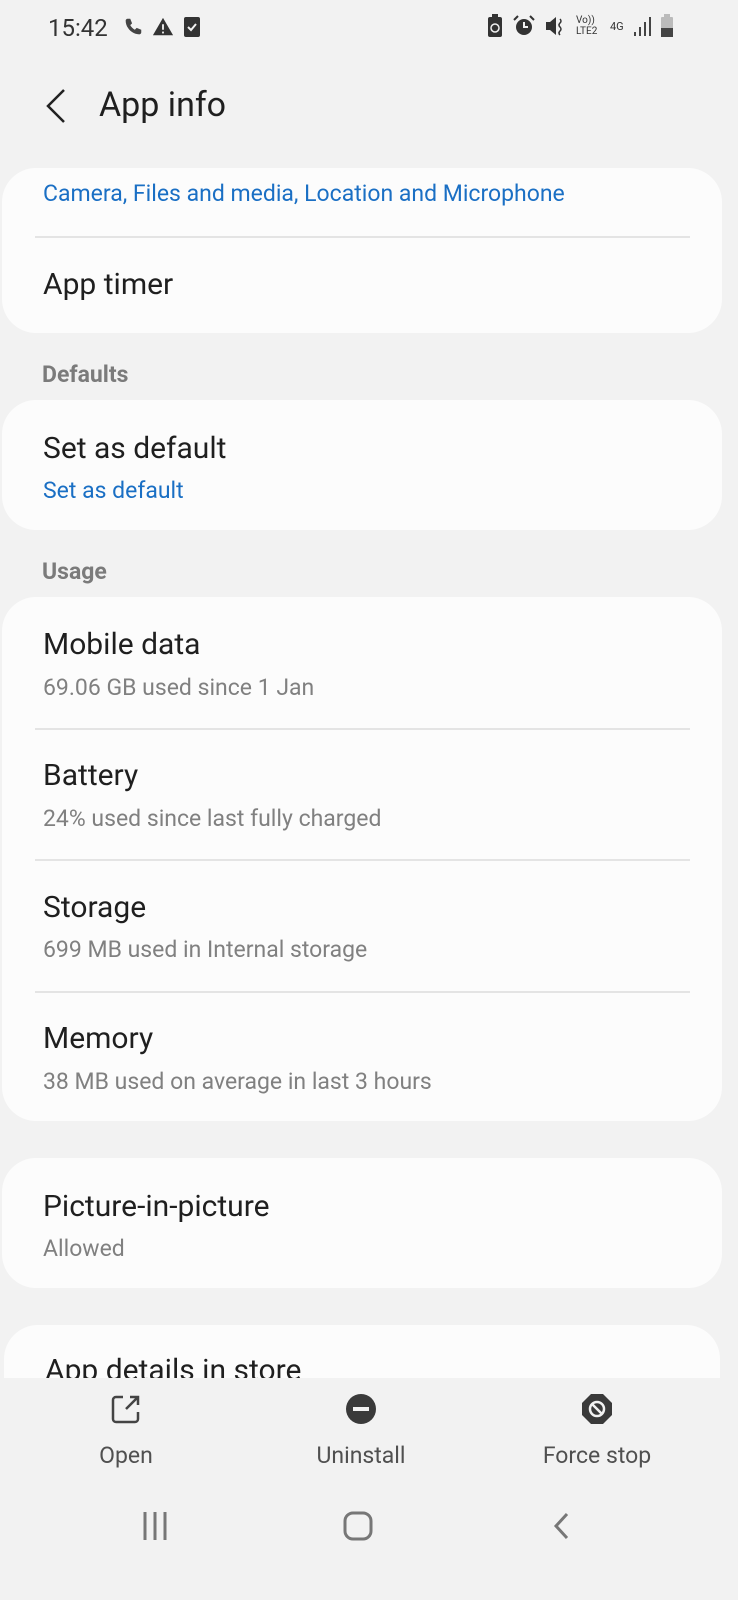  What do you see at coordinates (597, 1430) in the screenshot?
I see `force-stop-button: Force stop` at bounding box center [597, 1430].